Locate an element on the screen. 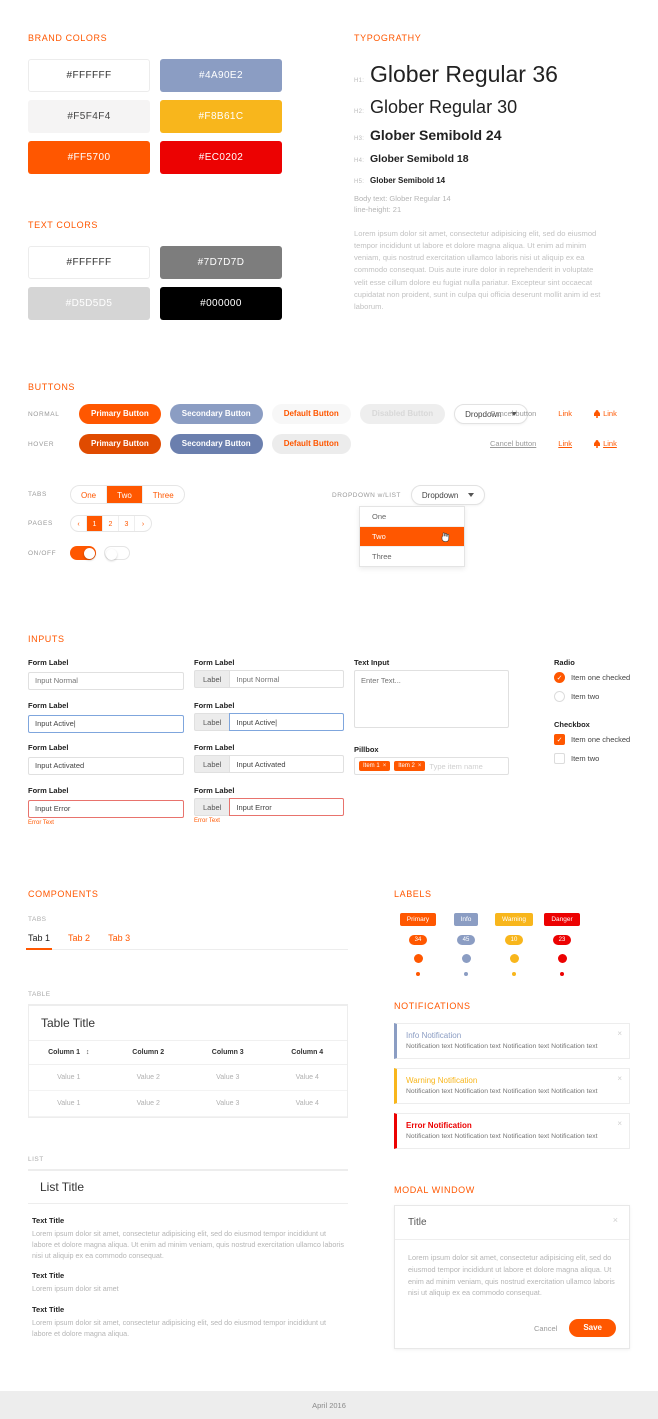  link: Link is located at coordinates (565, 413).